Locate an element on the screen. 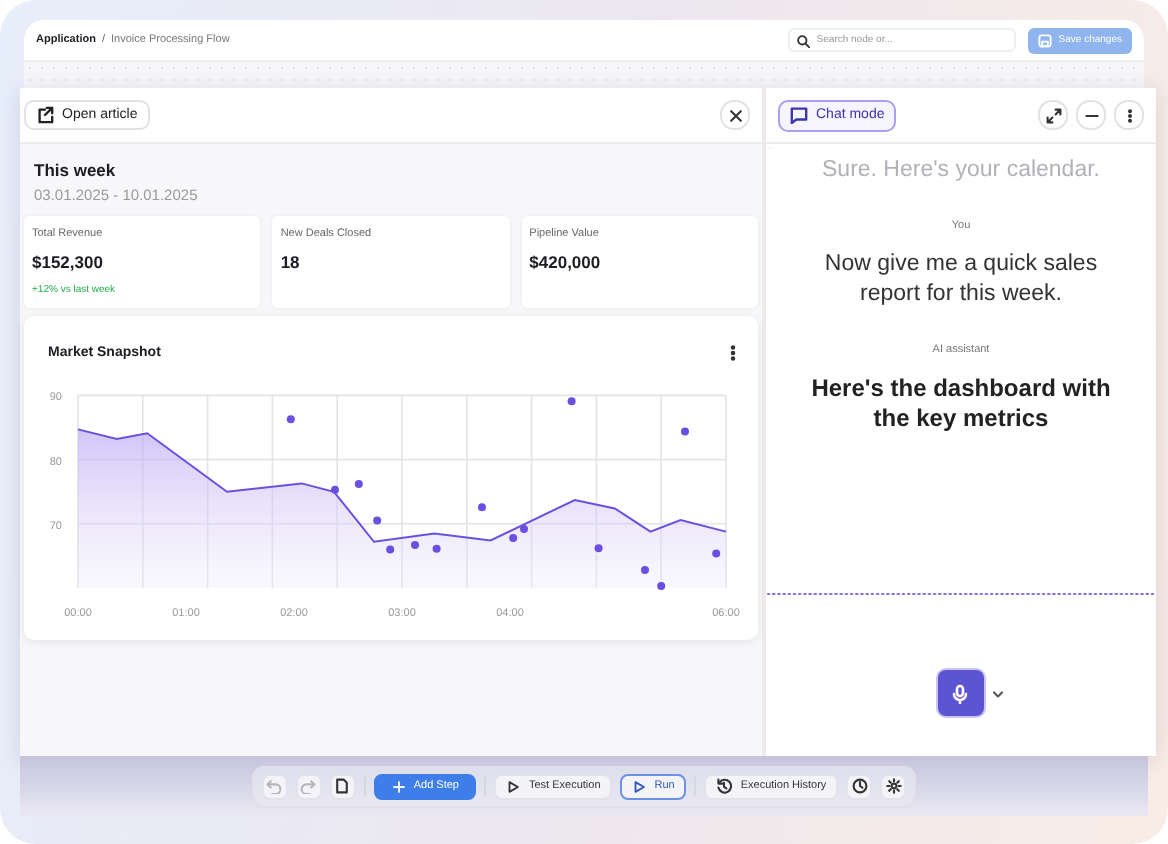  microphone-icon is located at coordinates (960, 693).